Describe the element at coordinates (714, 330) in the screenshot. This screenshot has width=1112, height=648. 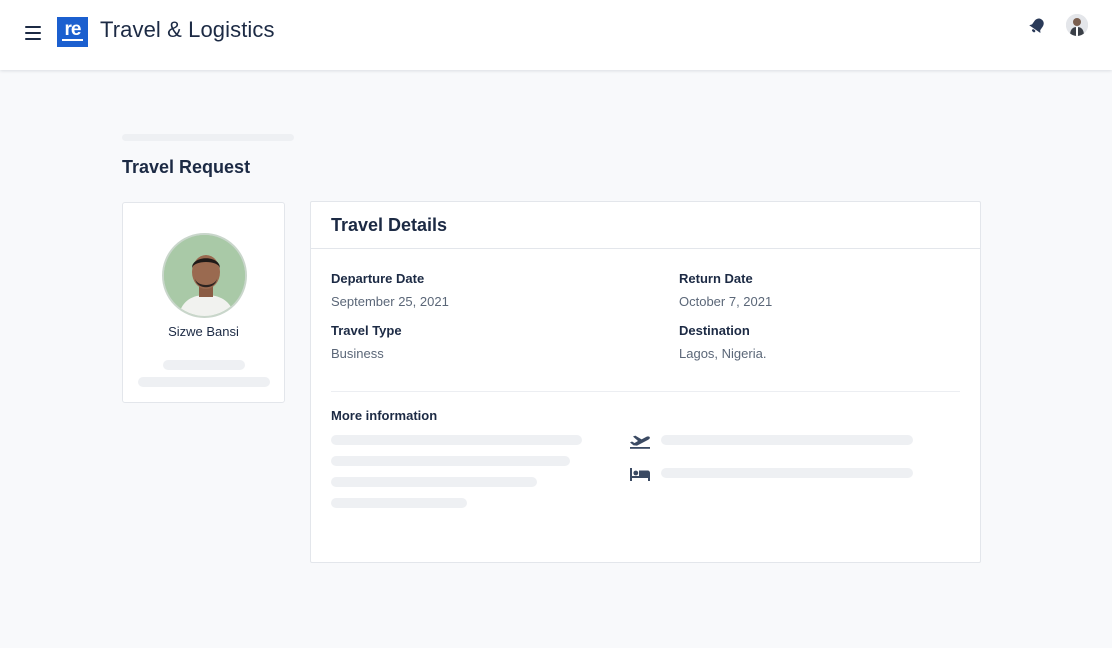
I see `destination-label: Destination` at that location.